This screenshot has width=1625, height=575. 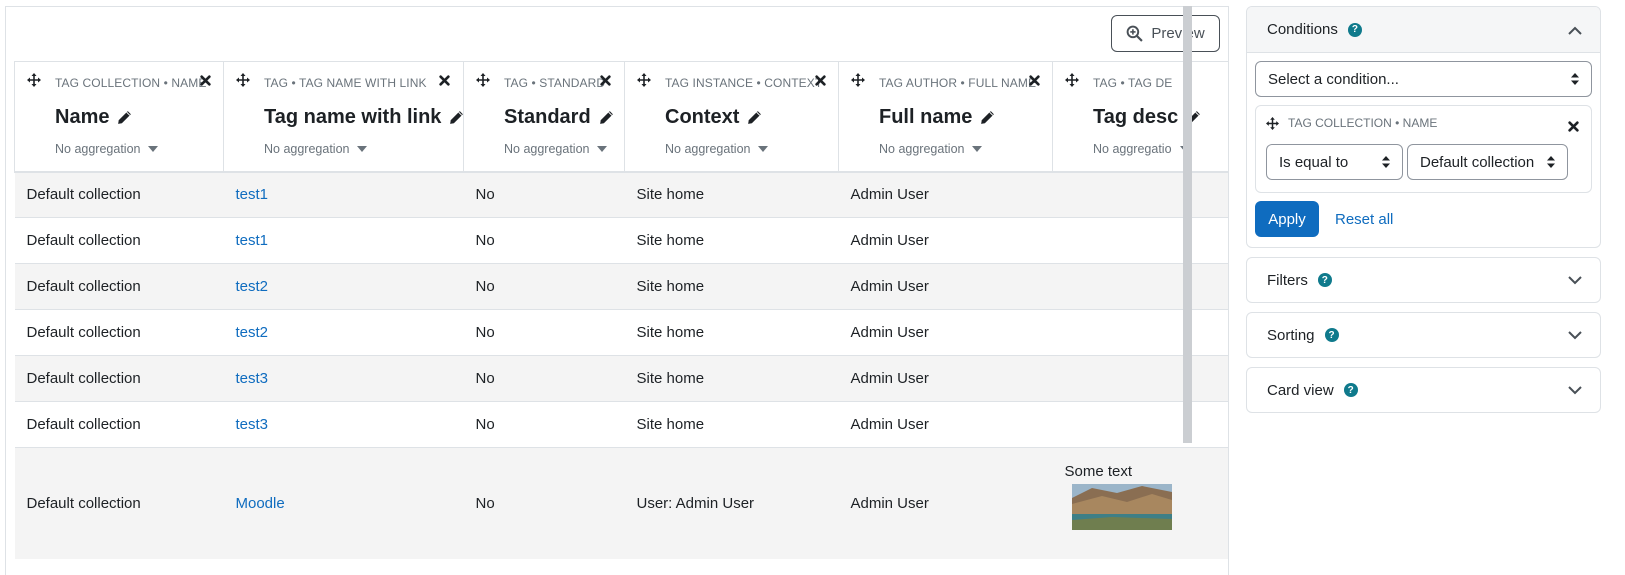 I want to click on column-caption: TAG INSTANCE • CONTEXT, so click(x=744, y=83).